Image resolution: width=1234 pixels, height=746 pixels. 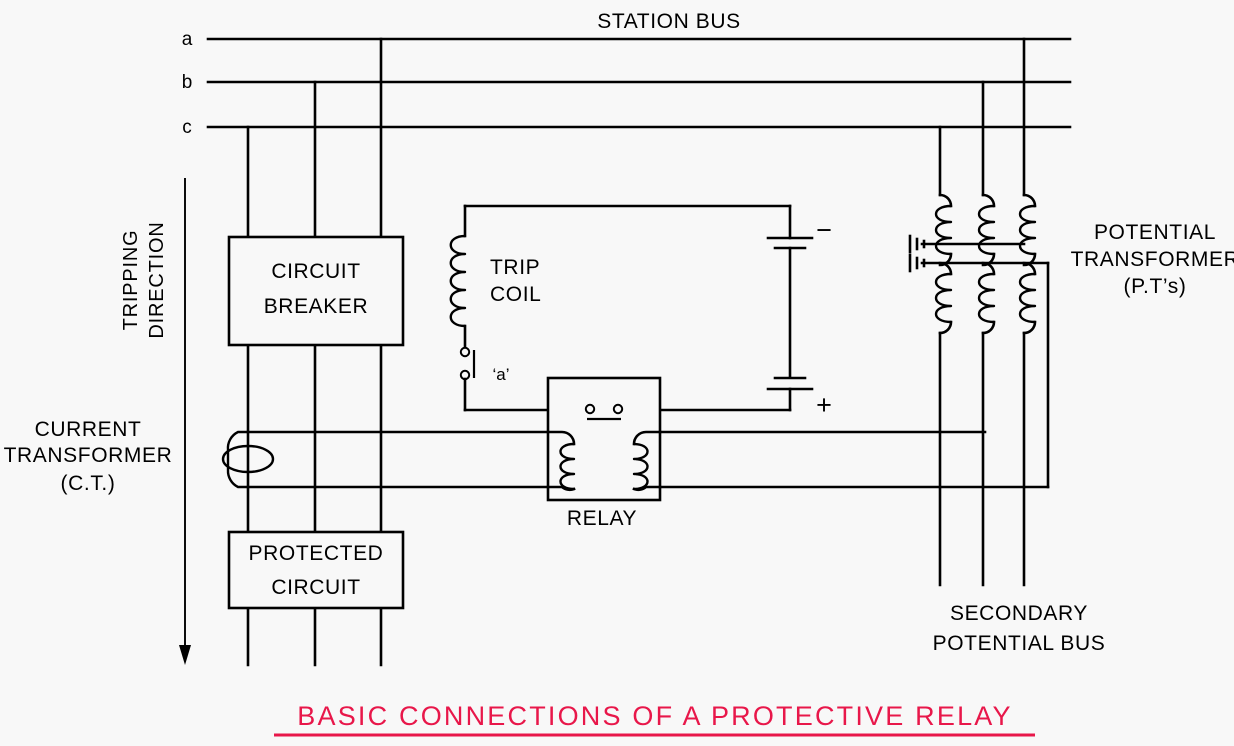 What do you see at coordinates (187, 127) in the screenshot?
I see `phase-label-c: c` at bounding box center [187, 127].